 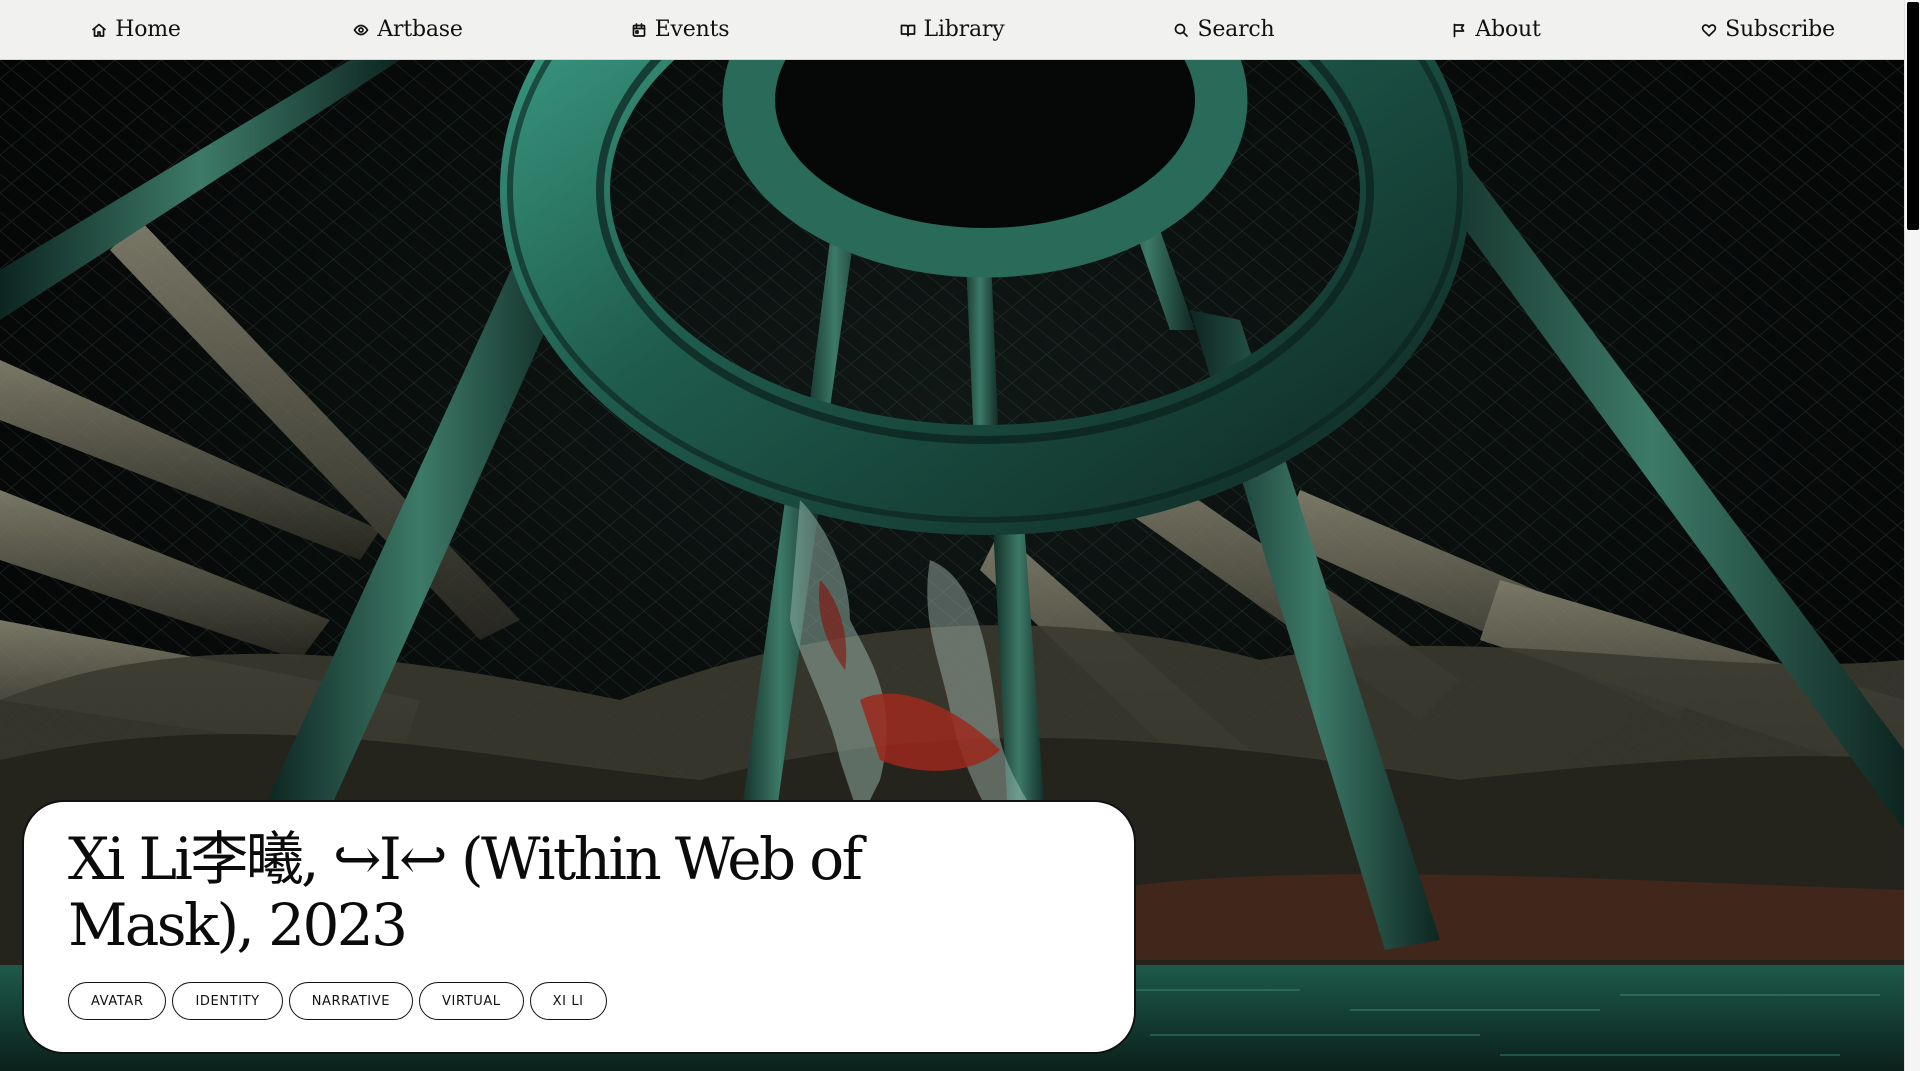 I want to click on eye-icon, so click(x=361, y=29).